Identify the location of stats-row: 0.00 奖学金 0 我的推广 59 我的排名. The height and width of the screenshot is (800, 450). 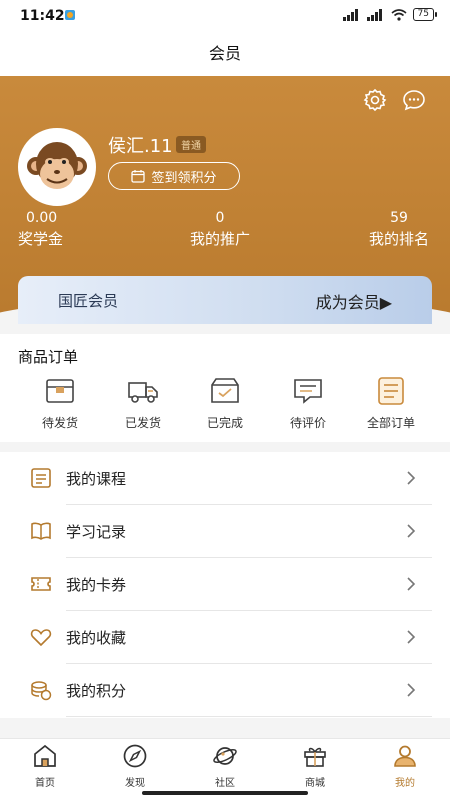
(225, 232).